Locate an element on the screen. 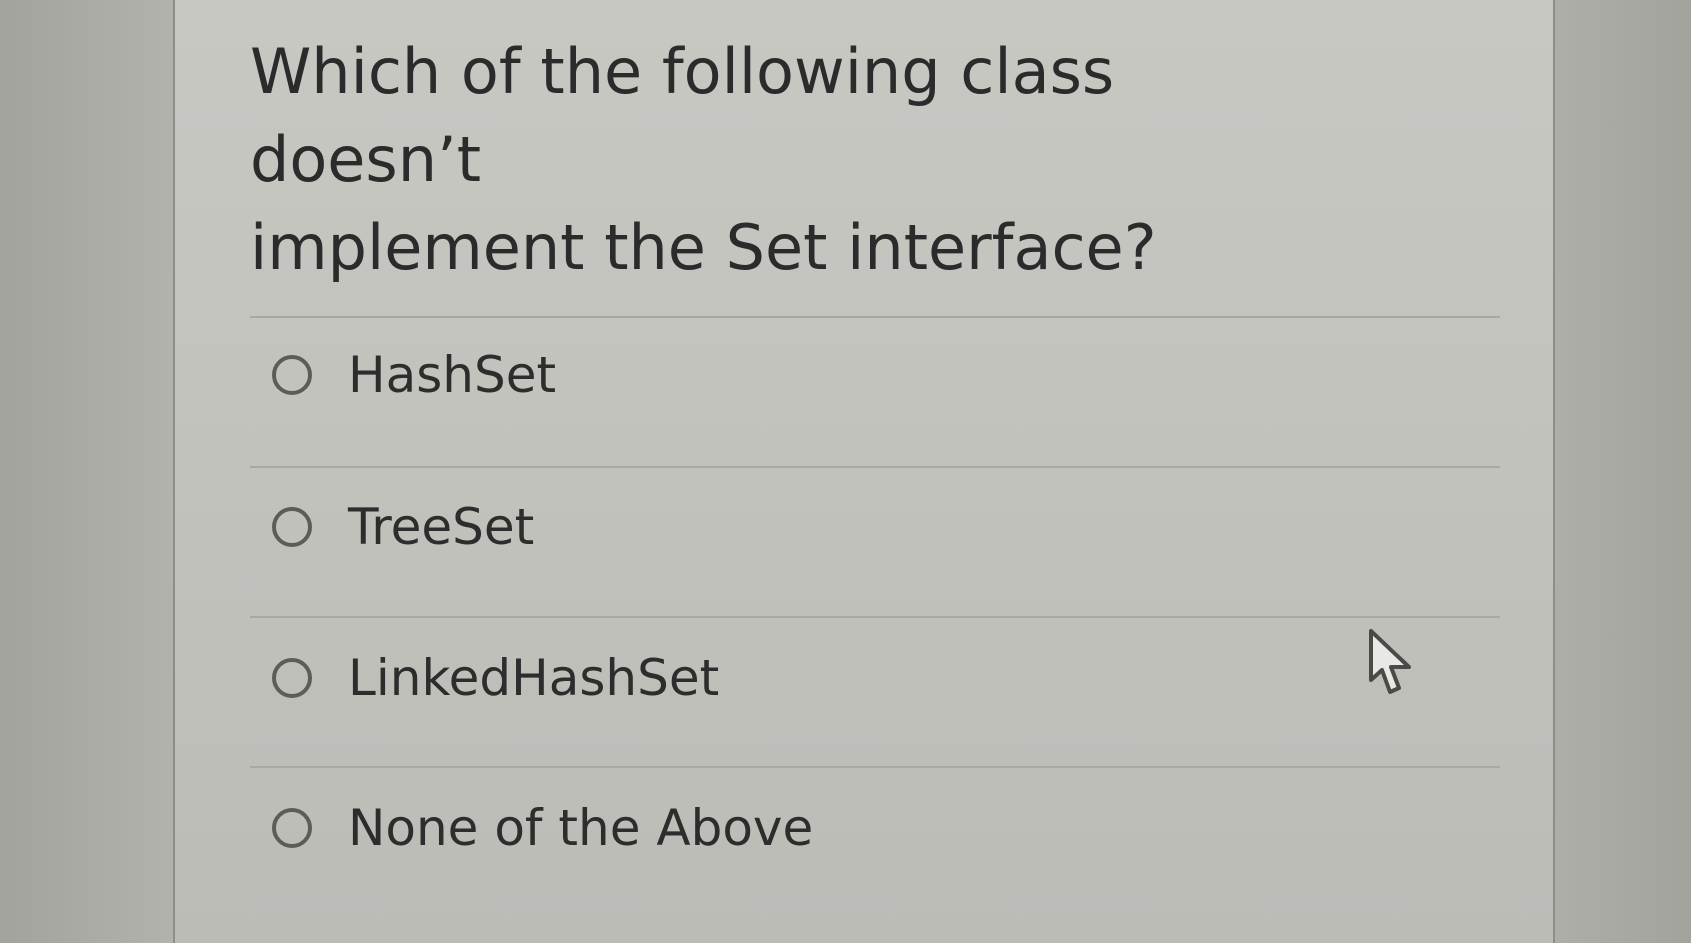 This screenshot has width=1691, height=943. answer-option-none-of-the-above: None of the Above is located at coordinates (542, 828).